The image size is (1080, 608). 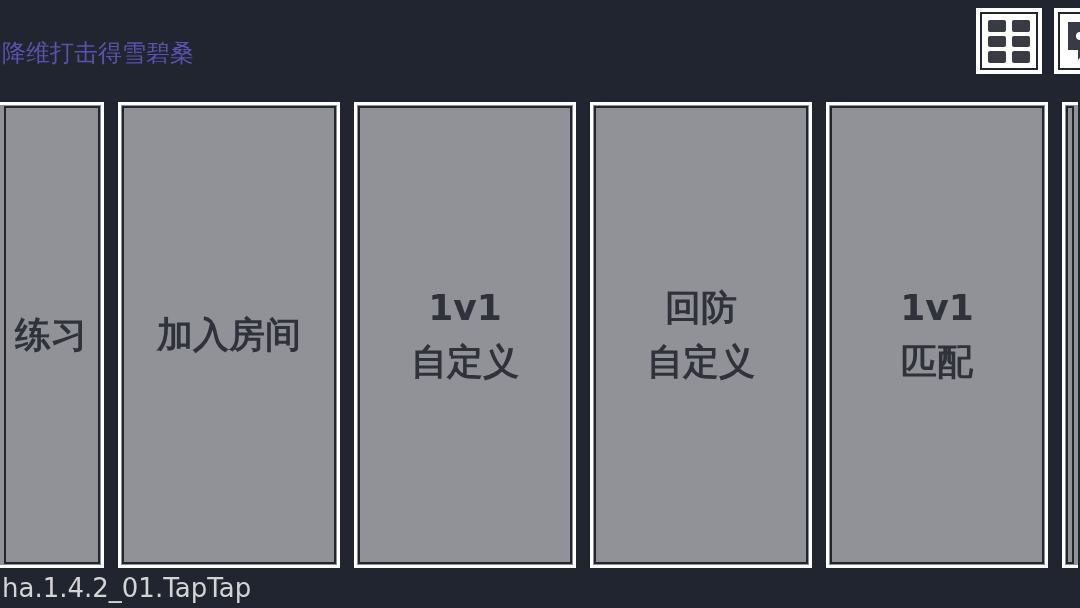 What do you see at coordinates (127, 588) in the screenshot?
I see `version-text: ha.1.4.2_01.TapTap` at bounding box center [127, 588].